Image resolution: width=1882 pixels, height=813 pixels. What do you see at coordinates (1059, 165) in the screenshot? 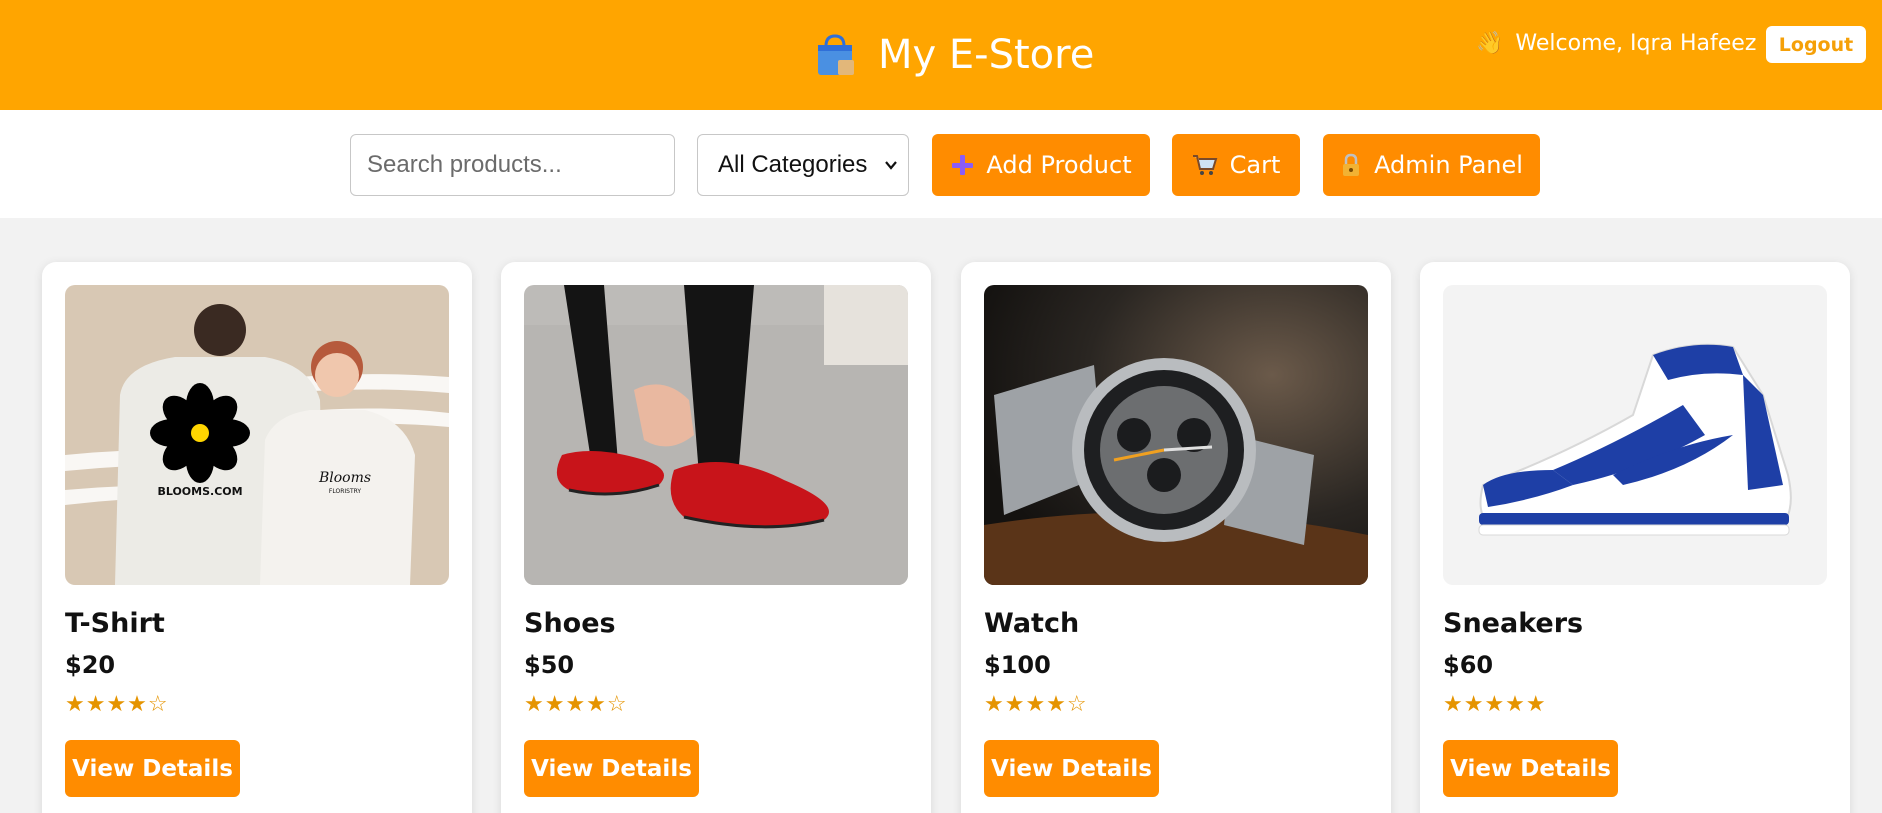
I see `add-product-label: Add Product` at bounding box center [1059, 165].